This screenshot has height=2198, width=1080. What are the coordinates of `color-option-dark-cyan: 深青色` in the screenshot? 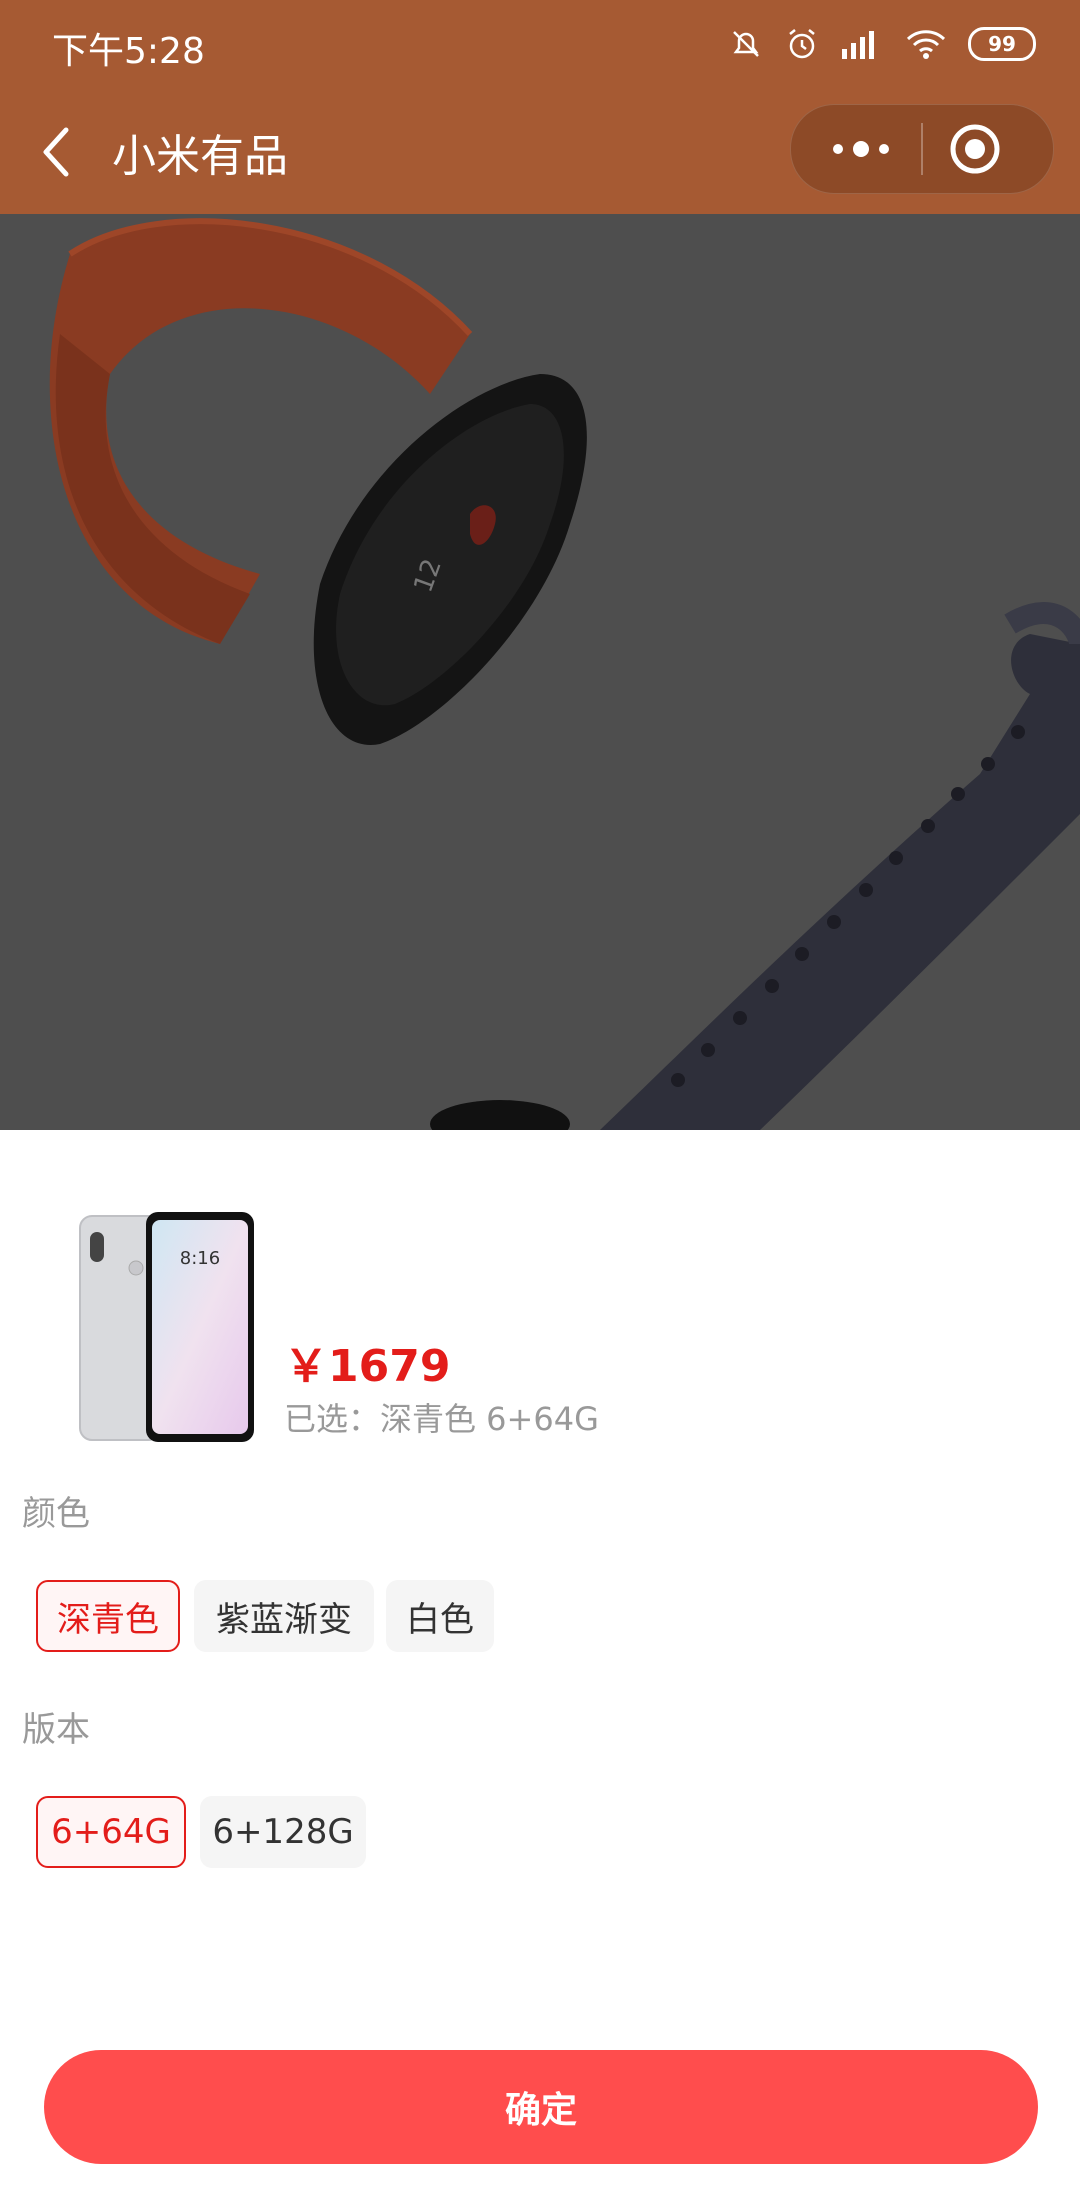 It's located at (108, 1616).